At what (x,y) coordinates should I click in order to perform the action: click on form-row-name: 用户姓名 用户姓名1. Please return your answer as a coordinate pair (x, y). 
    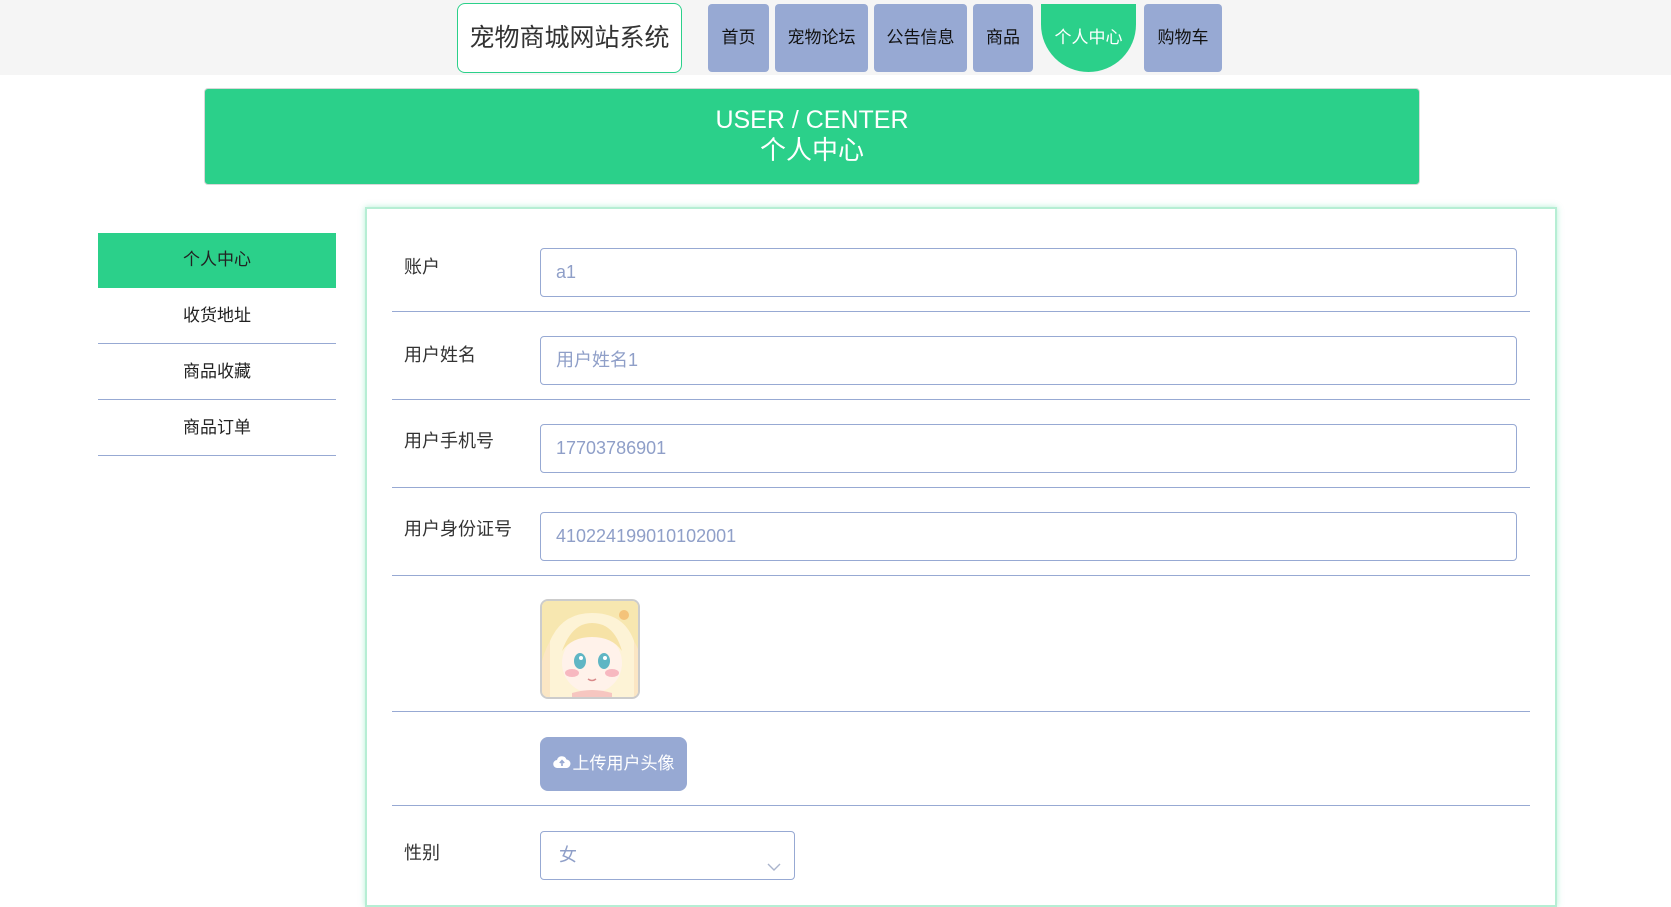
    Looking at the image, I should click on (961, 356).